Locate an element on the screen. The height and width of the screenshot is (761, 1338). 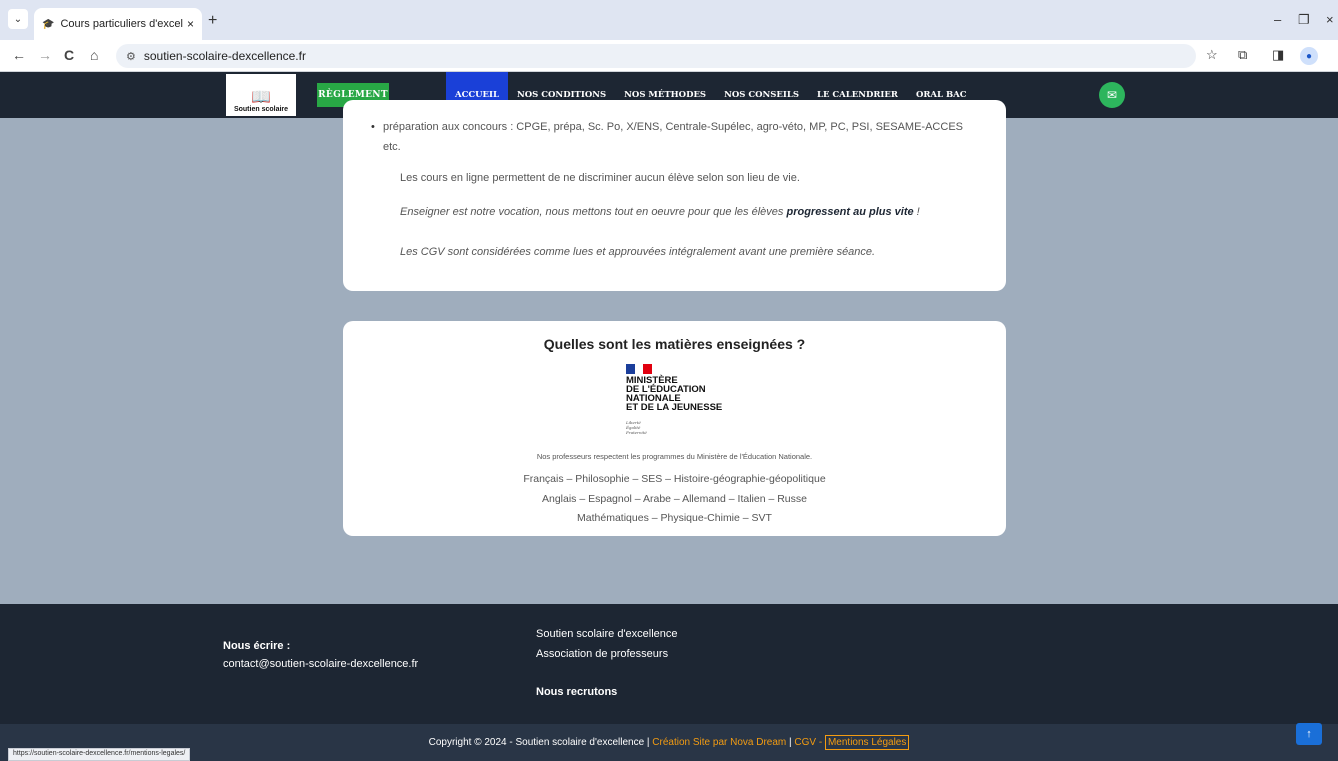
tab-title: Cours particuliers d'excellence is located at coordinates (121, 24).